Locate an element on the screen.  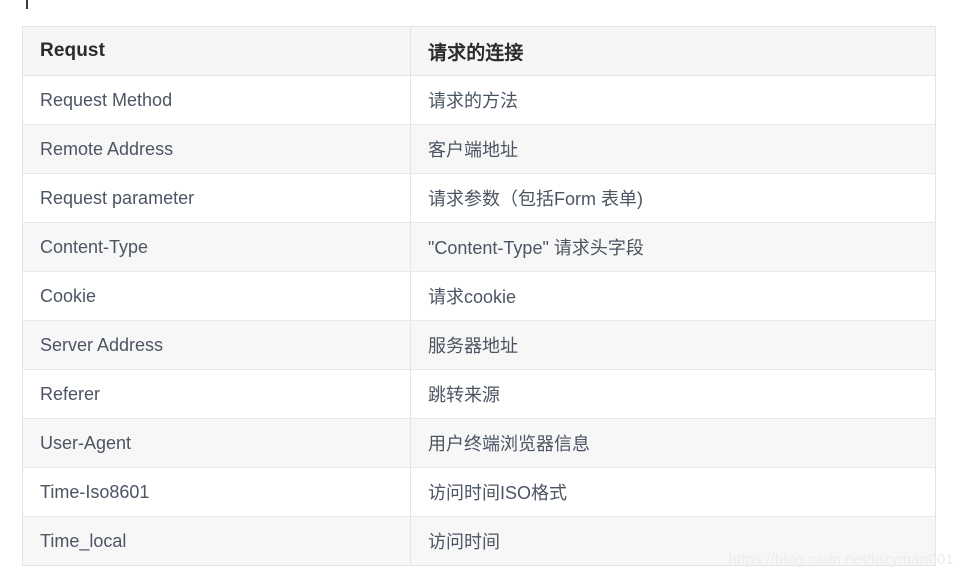
table-row: Request parameter 请求参数（包括Form 表单) is located at coordinates (479, 198).